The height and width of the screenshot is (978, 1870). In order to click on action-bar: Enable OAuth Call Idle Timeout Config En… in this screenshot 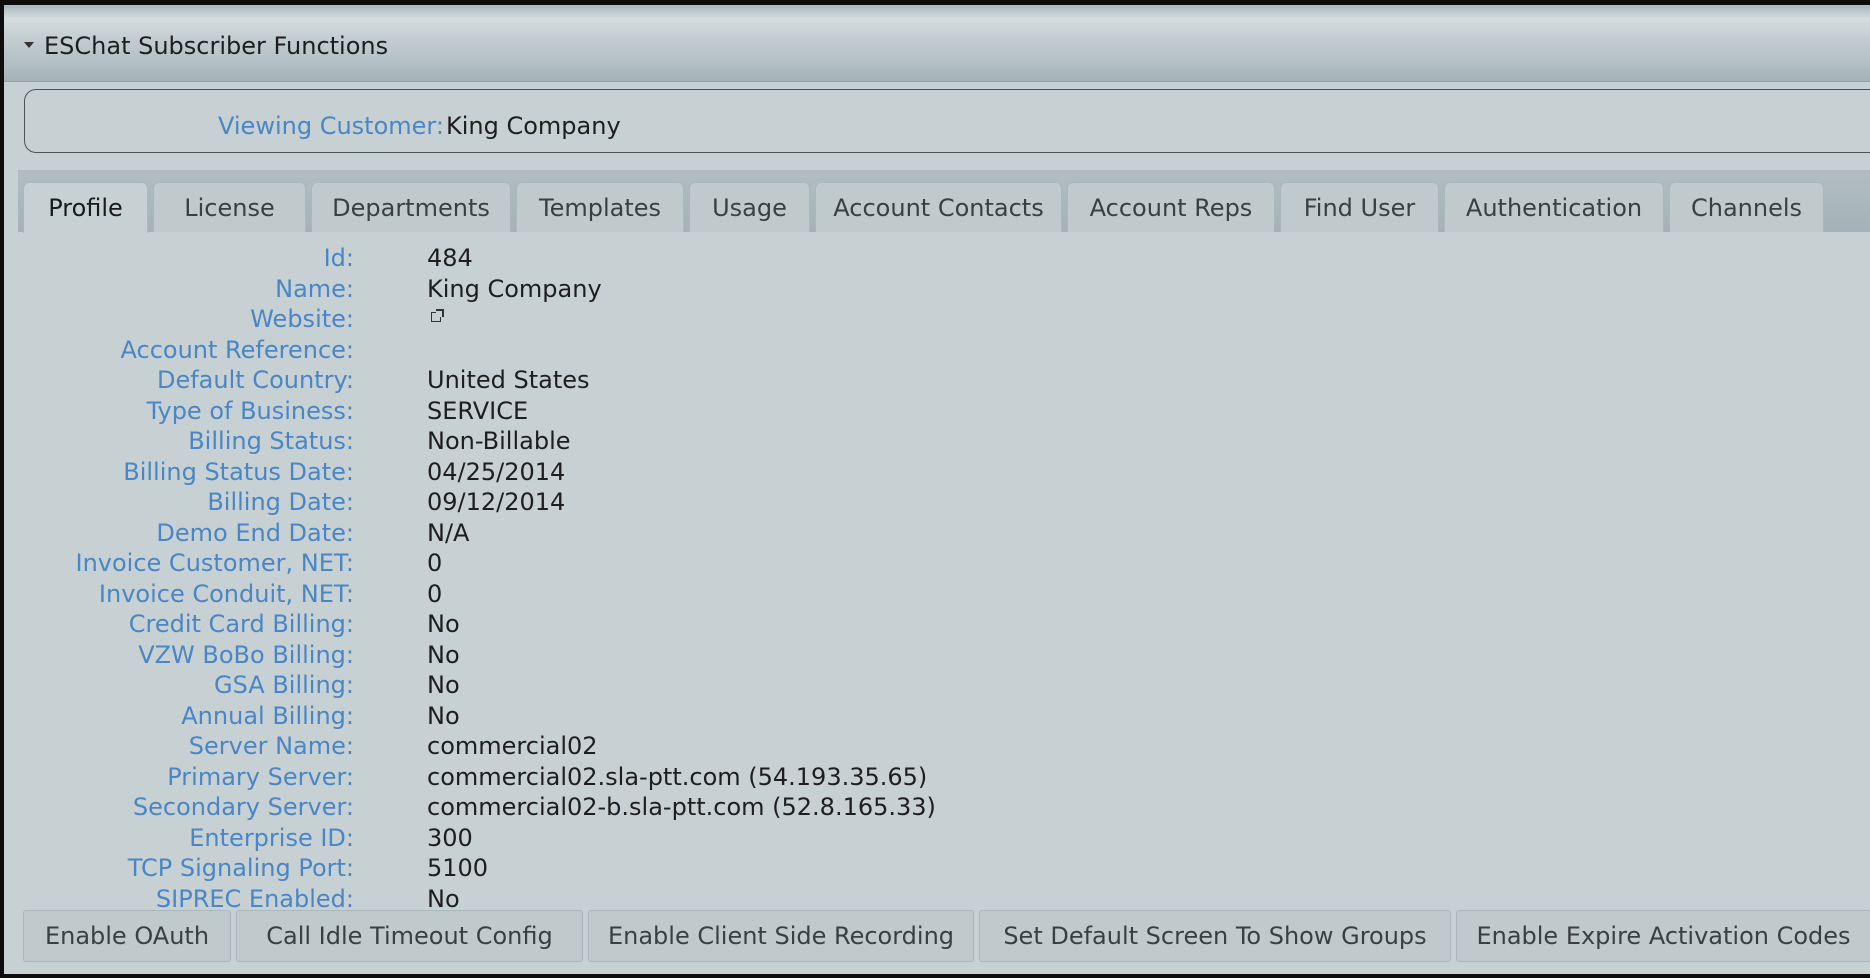, I will do `click(944, 938)`.